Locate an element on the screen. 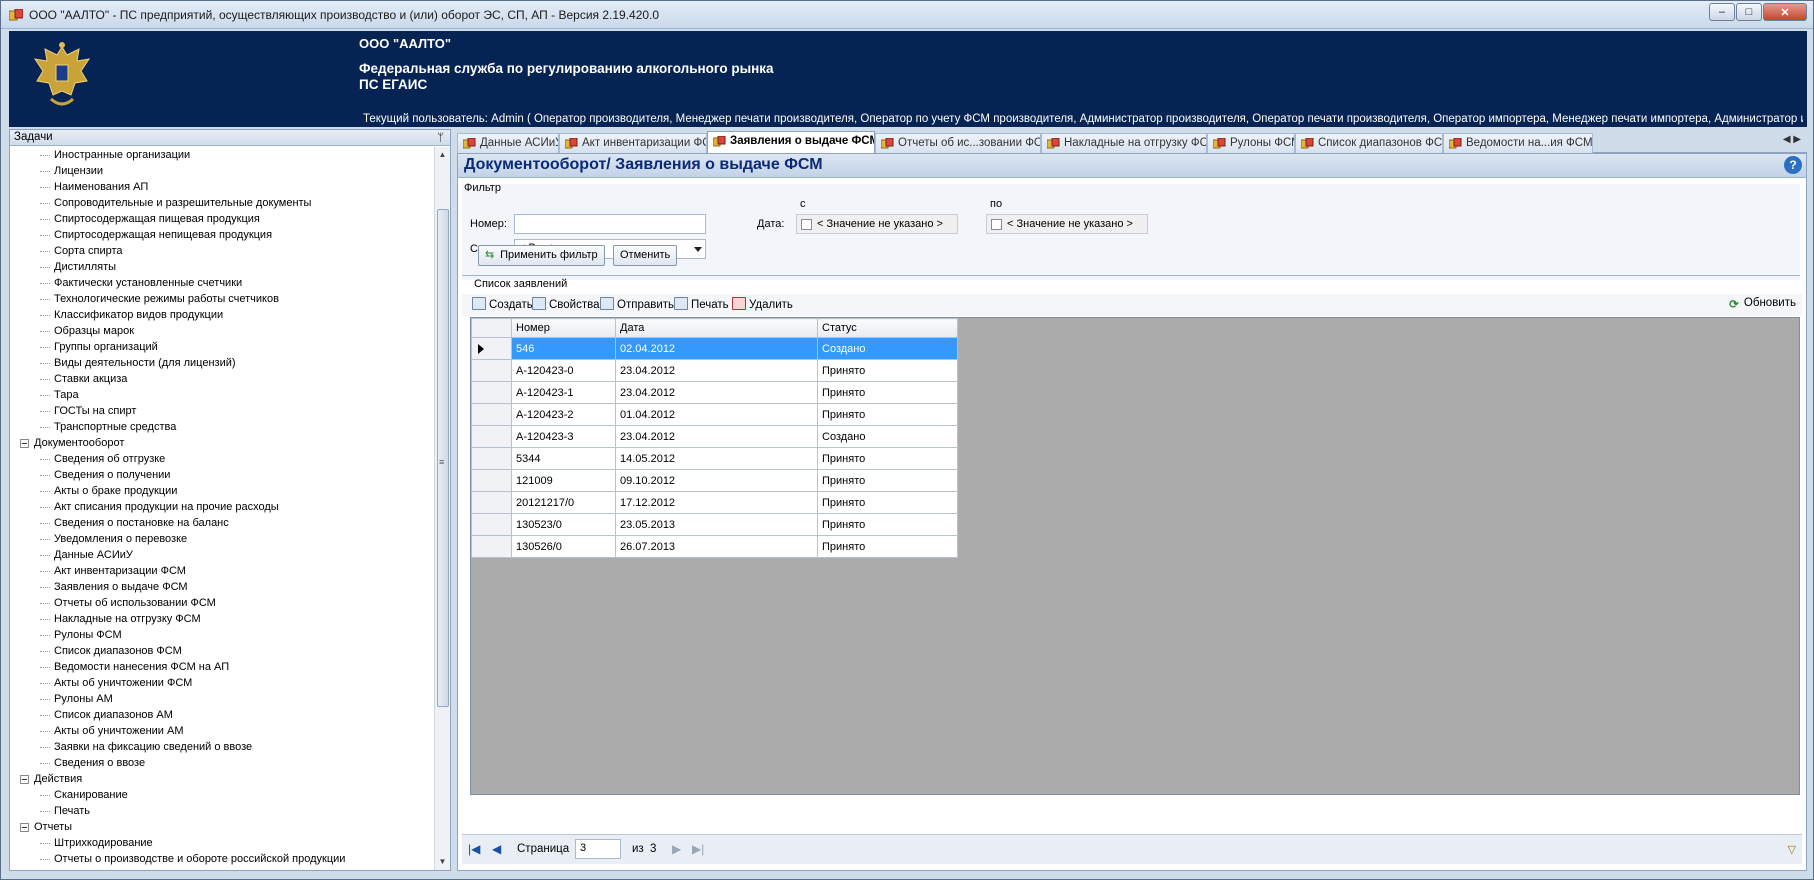  tree-item: Рулоны АМ is located at coordinates (222, 699).